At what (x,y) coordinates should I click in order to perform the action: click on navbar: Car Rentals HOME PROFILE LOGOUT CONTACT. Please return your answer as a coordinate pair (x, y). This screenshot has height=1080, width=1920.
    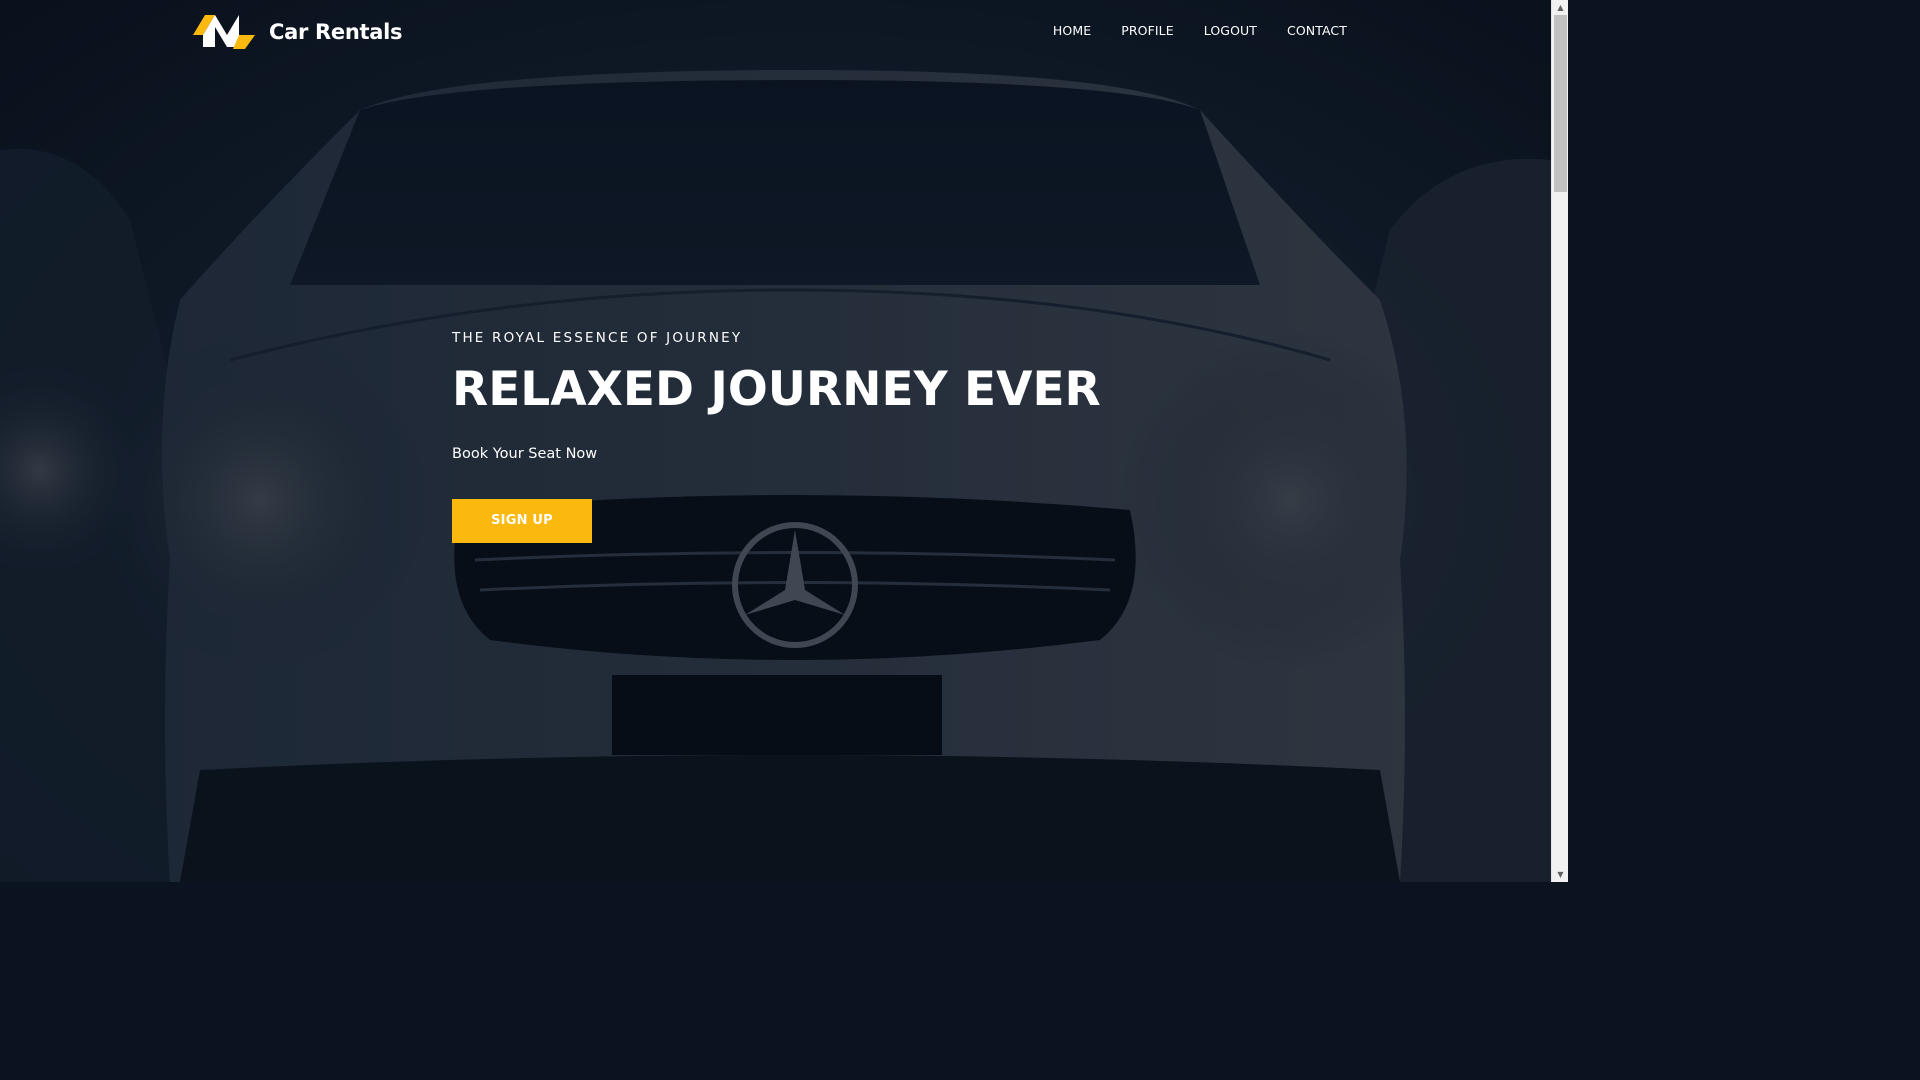
    Looking at the image, I should click on (775, 32).